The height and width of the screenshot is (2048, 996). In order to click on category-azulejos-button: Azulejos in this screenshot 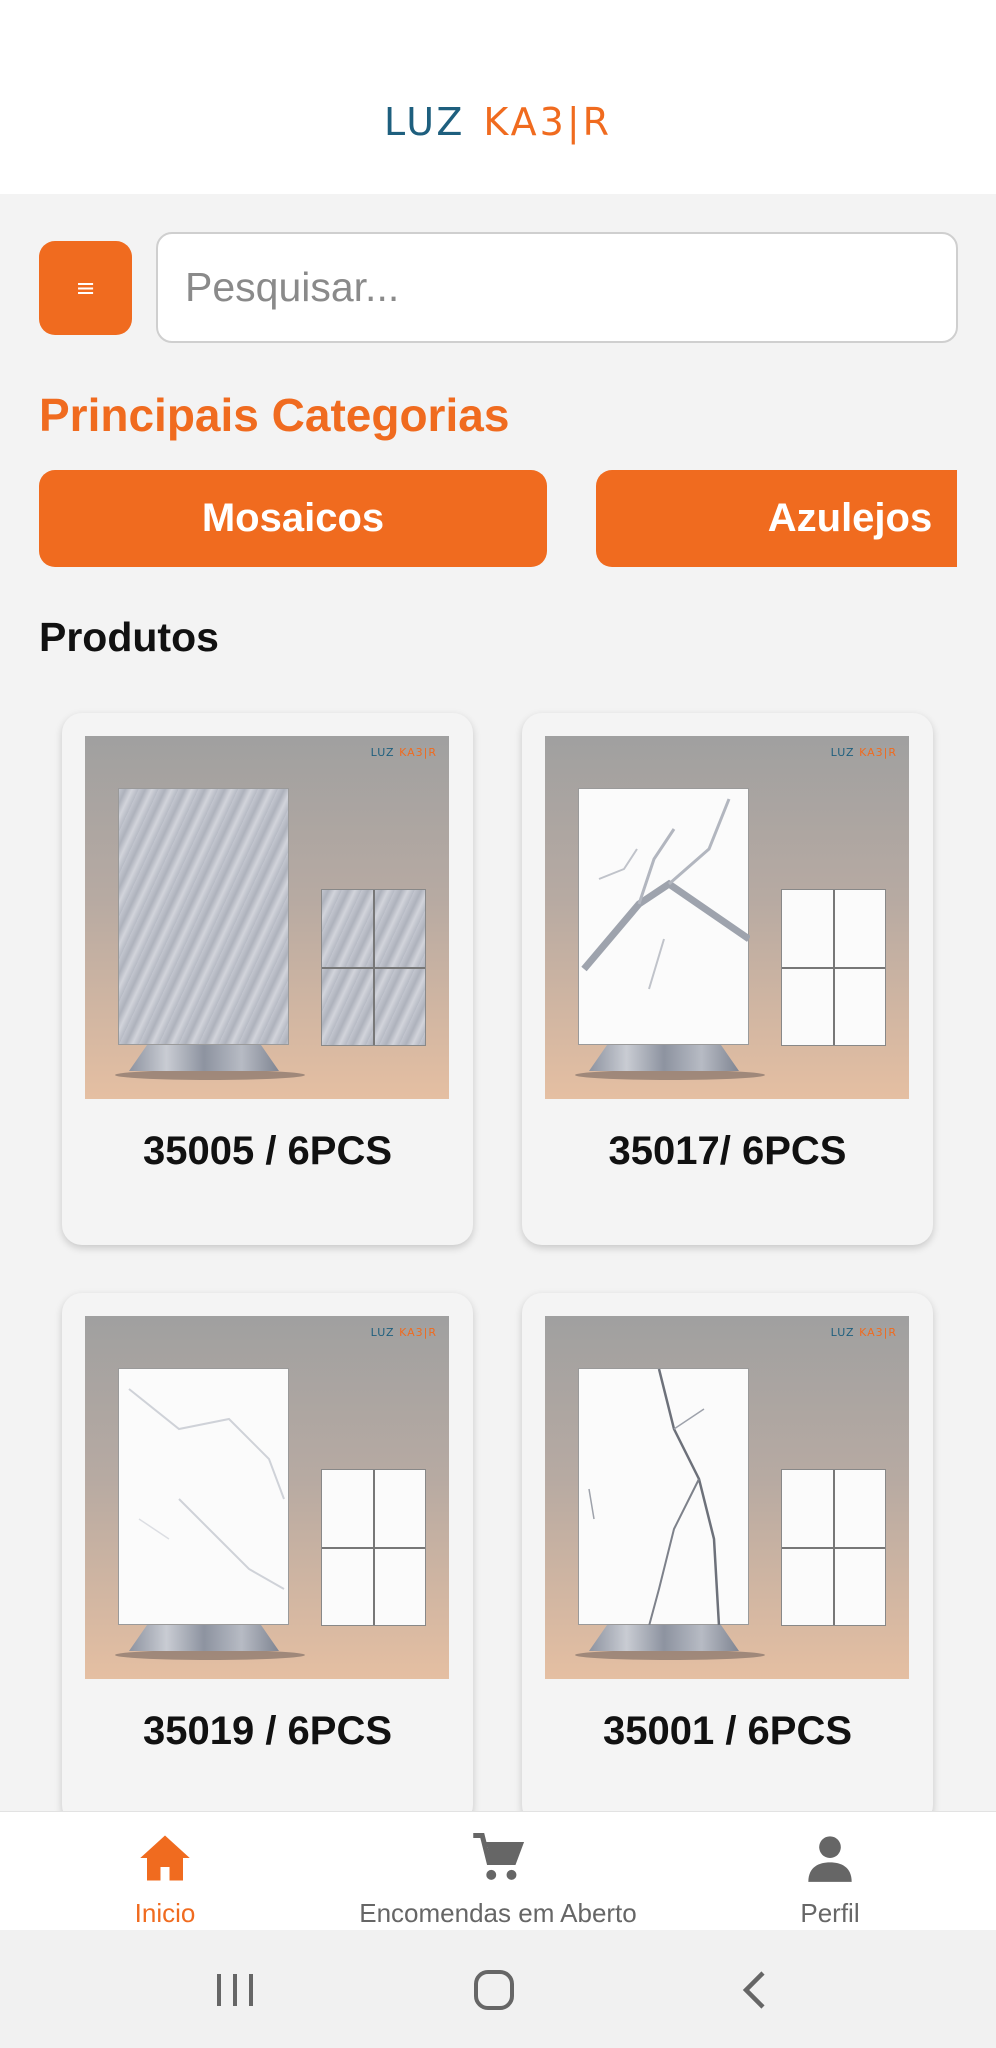, I will do `click(776, 518)`.